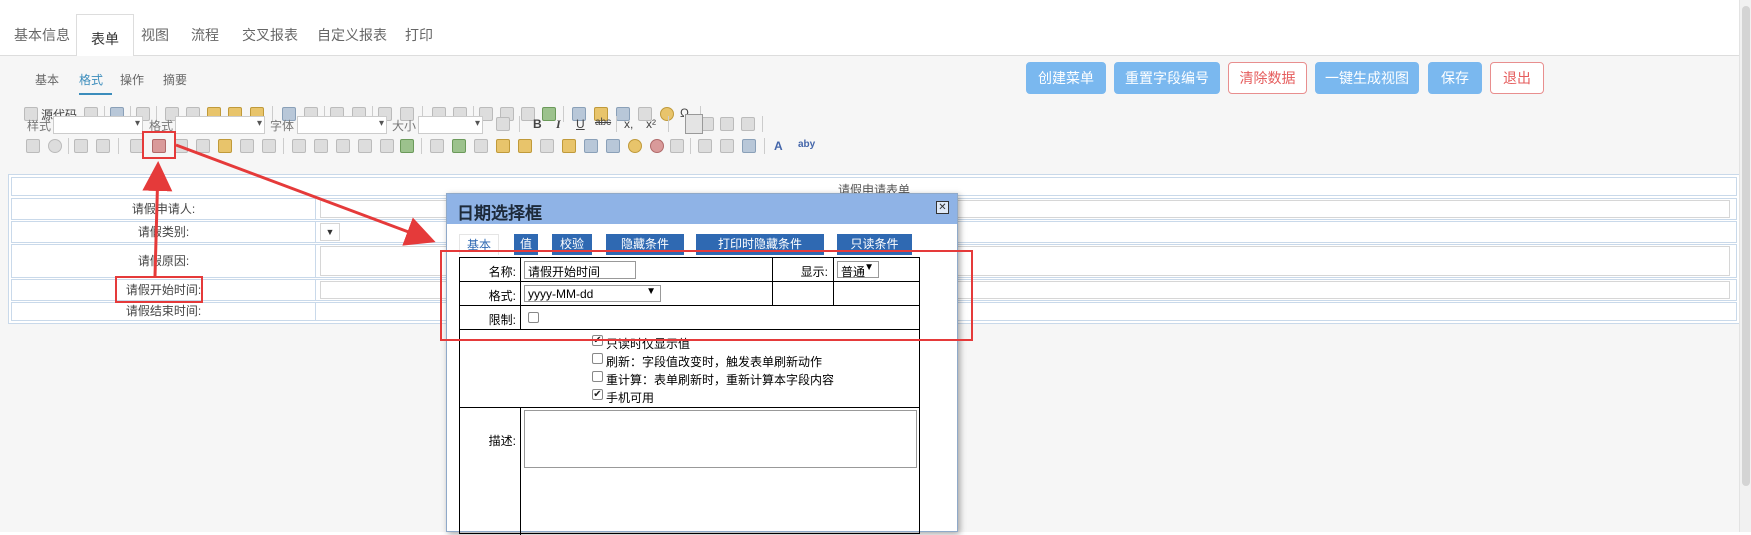  I want to click on scrollbar-thumb, so click(1746, 246).